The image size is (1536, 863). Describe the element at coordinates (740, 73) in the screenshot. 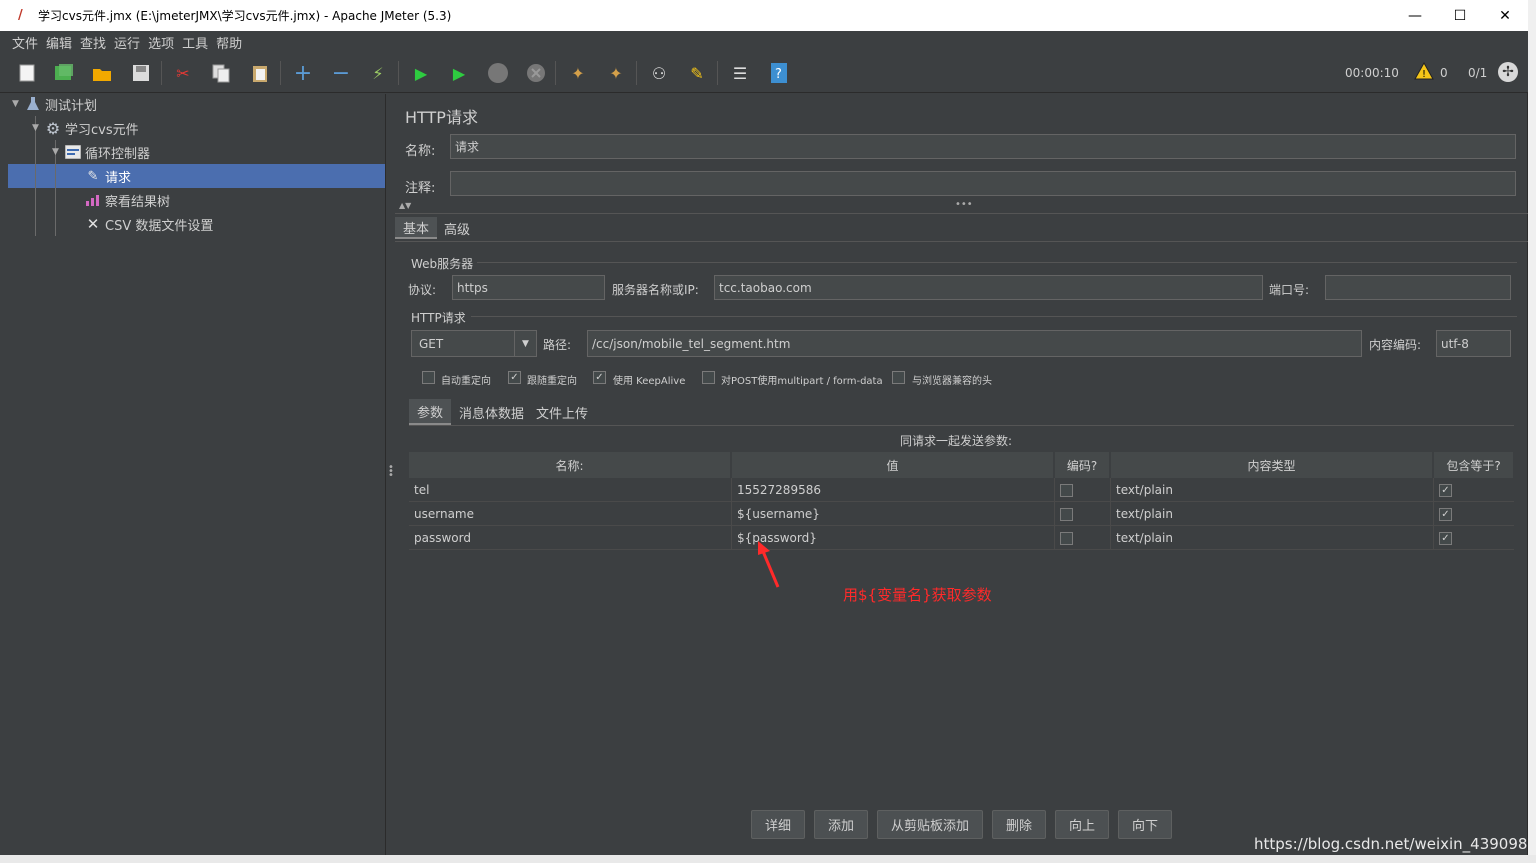

I see `function-helper-icon: ☰` at that location.